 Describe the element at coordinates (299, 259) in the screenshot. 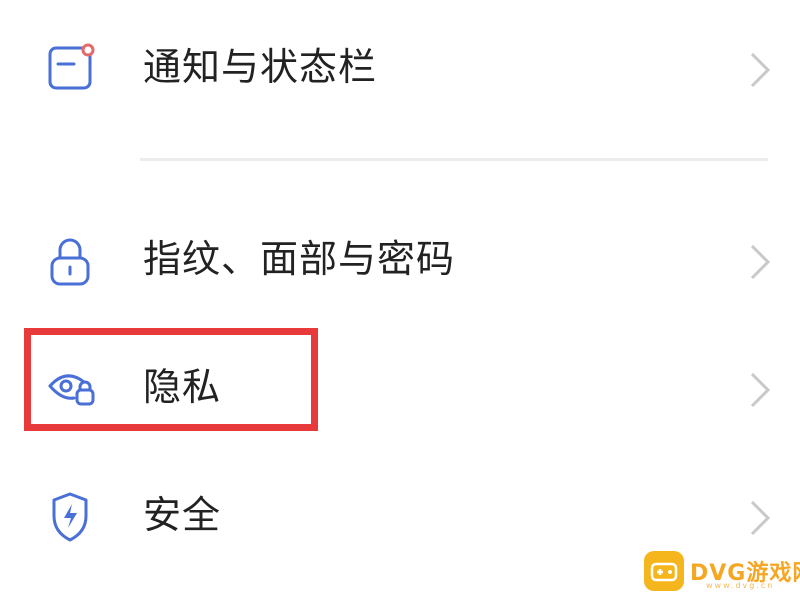

I see `settings-item-label: 指纹、面部与密码` at that location.